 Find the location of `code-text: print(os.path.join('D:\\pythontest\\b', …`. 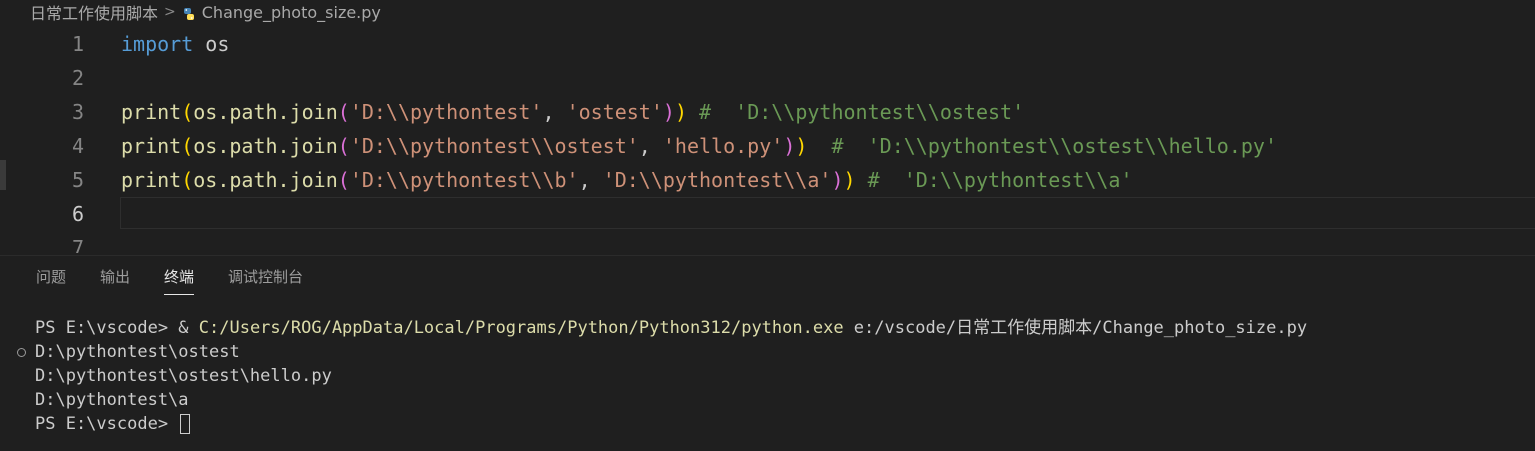

code-text: print(os.path.join('D:\\pythontest\\b', … is located at coordinates (627, 180).